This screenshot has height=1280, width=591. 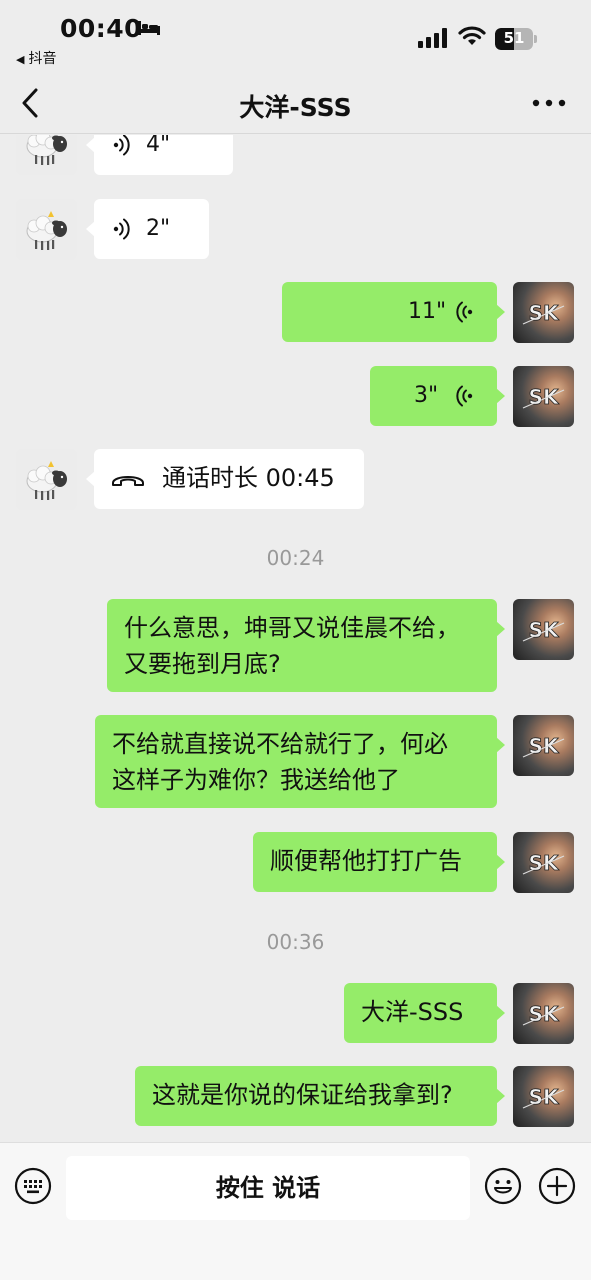 I want to click on timestamp: 00:36, so click(x=295, y=942).